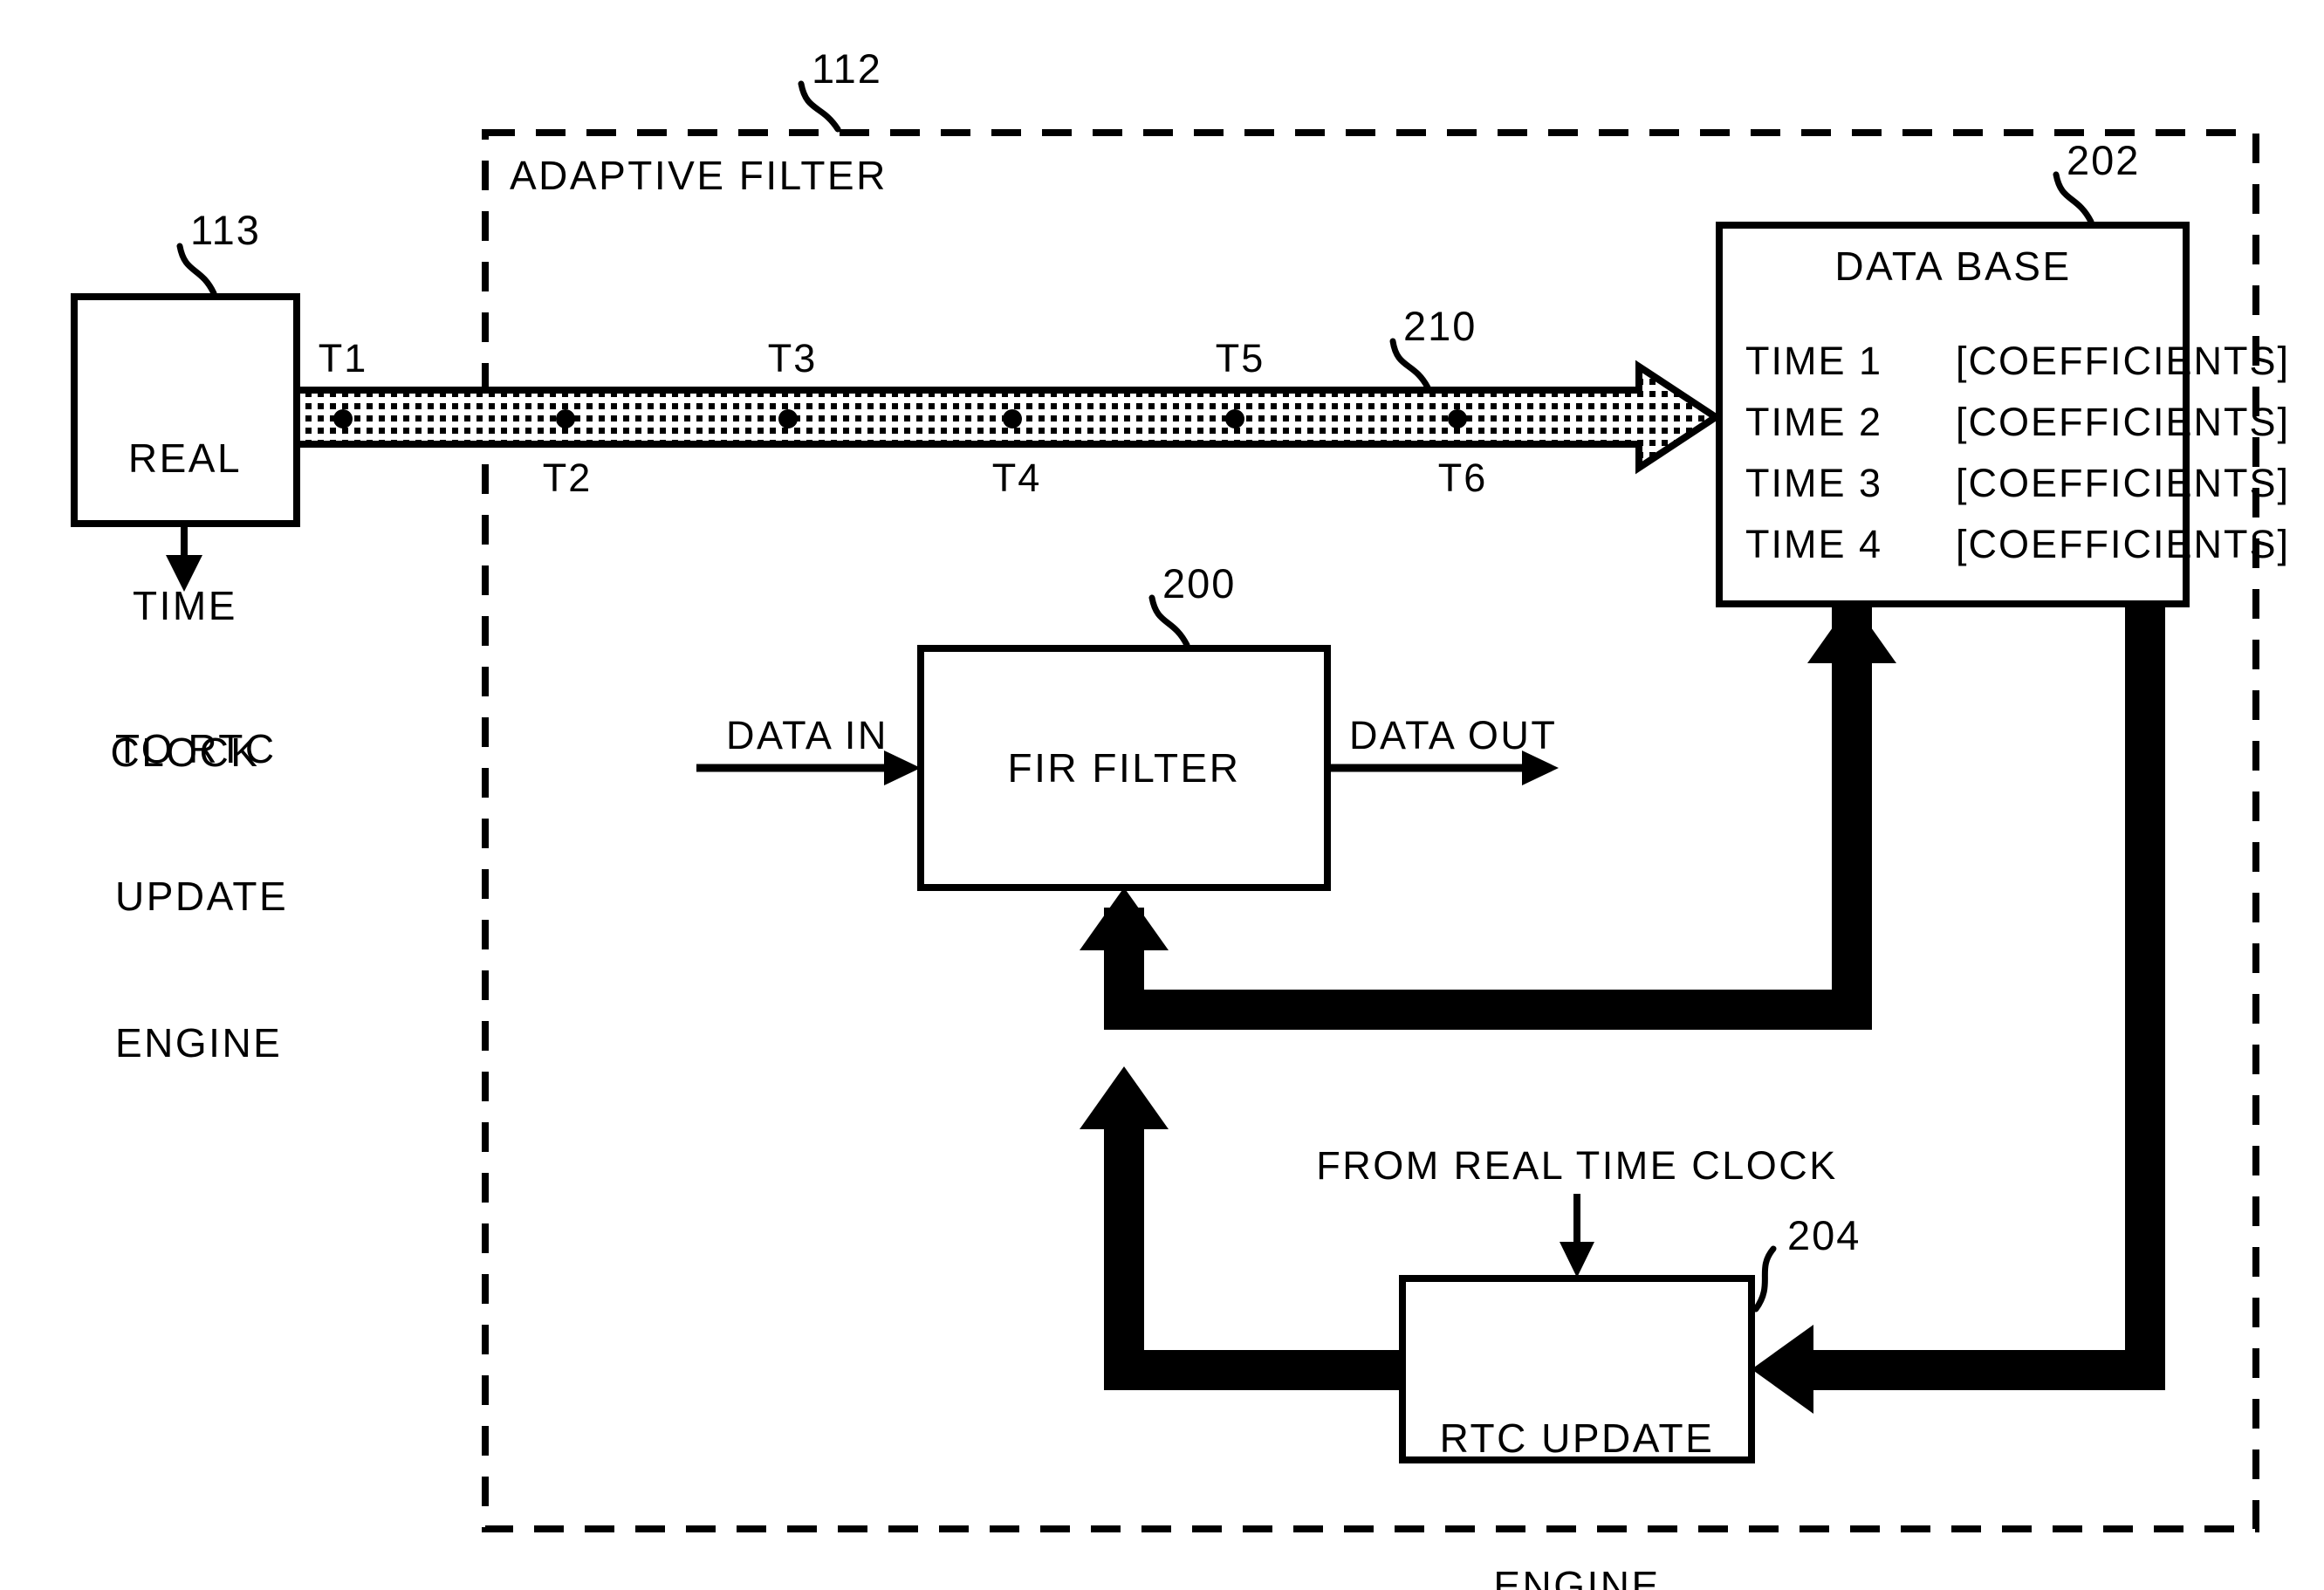 Image resolution: width=2324 pixels, height=1590 pixels. Describe the element at coordinates (185, 458) in the screenshot. I see `real-time-clock-line-1: REAL` at that location.